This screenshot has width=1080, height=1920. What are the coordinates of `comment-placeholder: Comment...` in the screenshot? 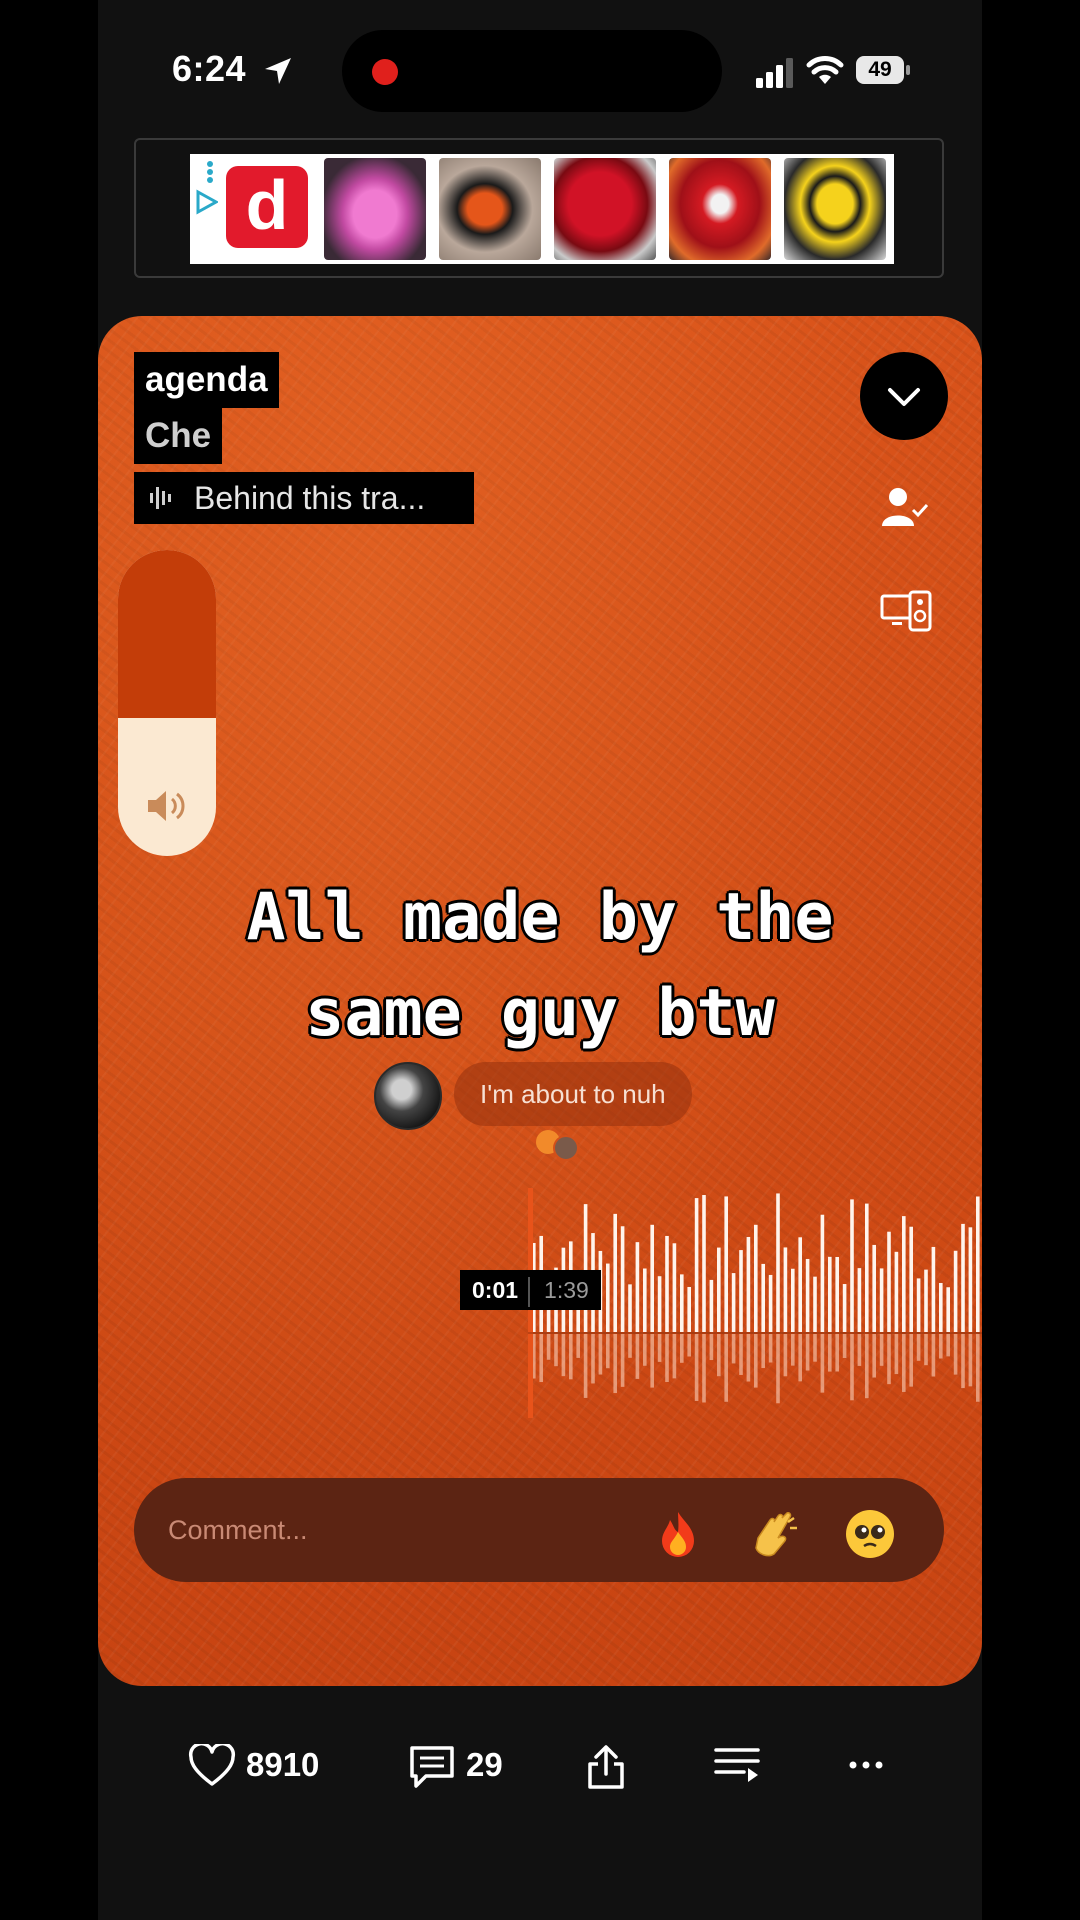 It's located at (238, 1530).